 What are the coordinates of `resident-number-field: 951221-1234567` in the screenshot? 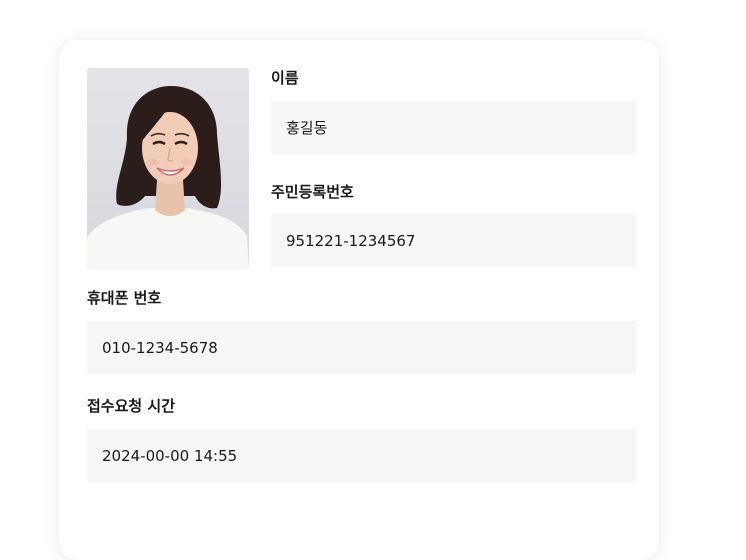 It's located at (453, 240).